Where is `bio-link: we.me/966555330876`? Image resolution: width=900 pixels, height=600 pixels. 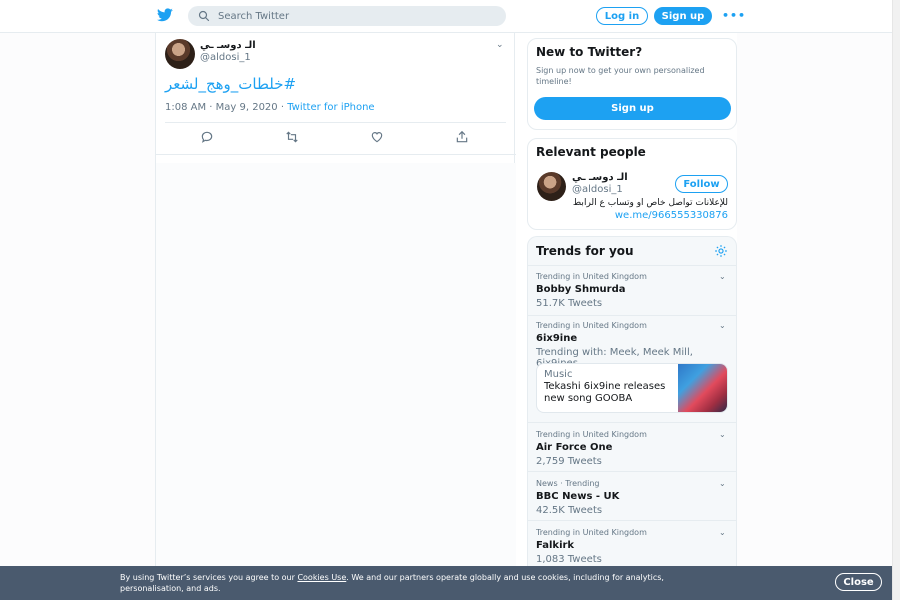 bio-link: we.me/966555330876 is located at coordinates (671, 215).